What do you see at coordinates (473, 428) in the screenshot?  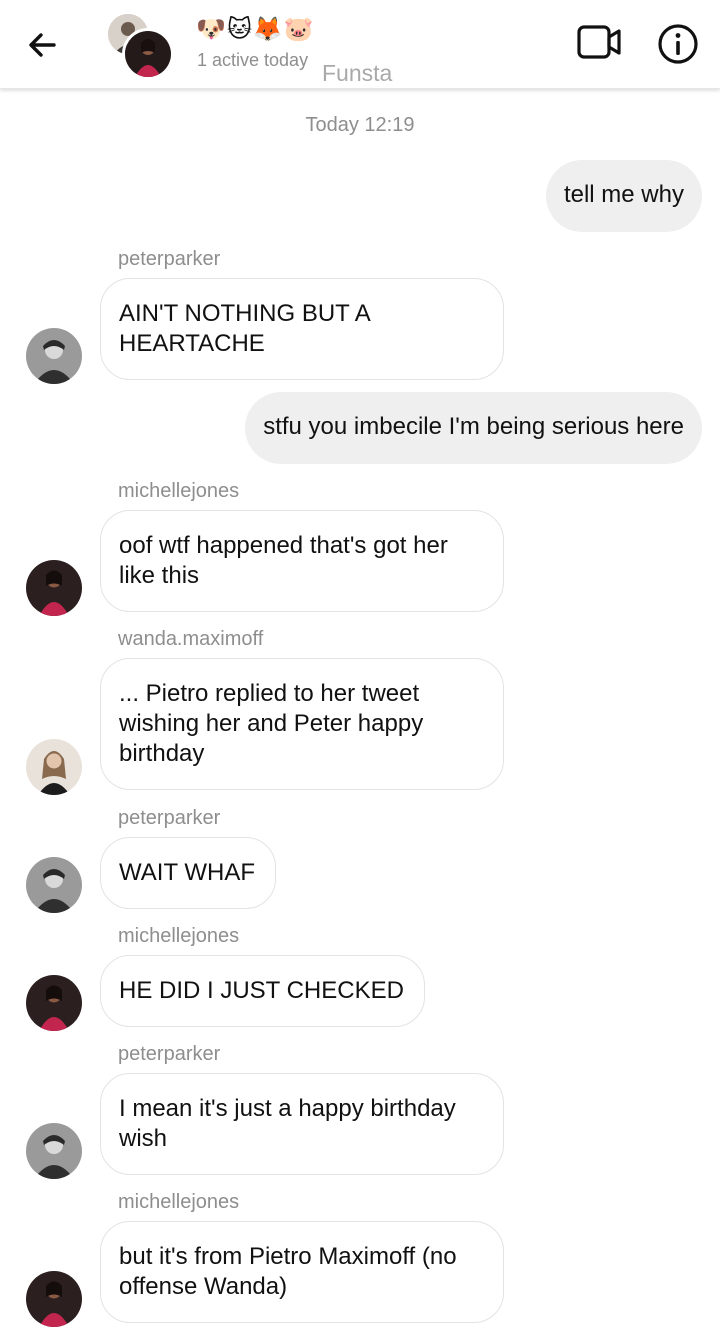 I see `outgoing-message: stfu you imbecile I'm being serious here` at bounding box center [473, 428].